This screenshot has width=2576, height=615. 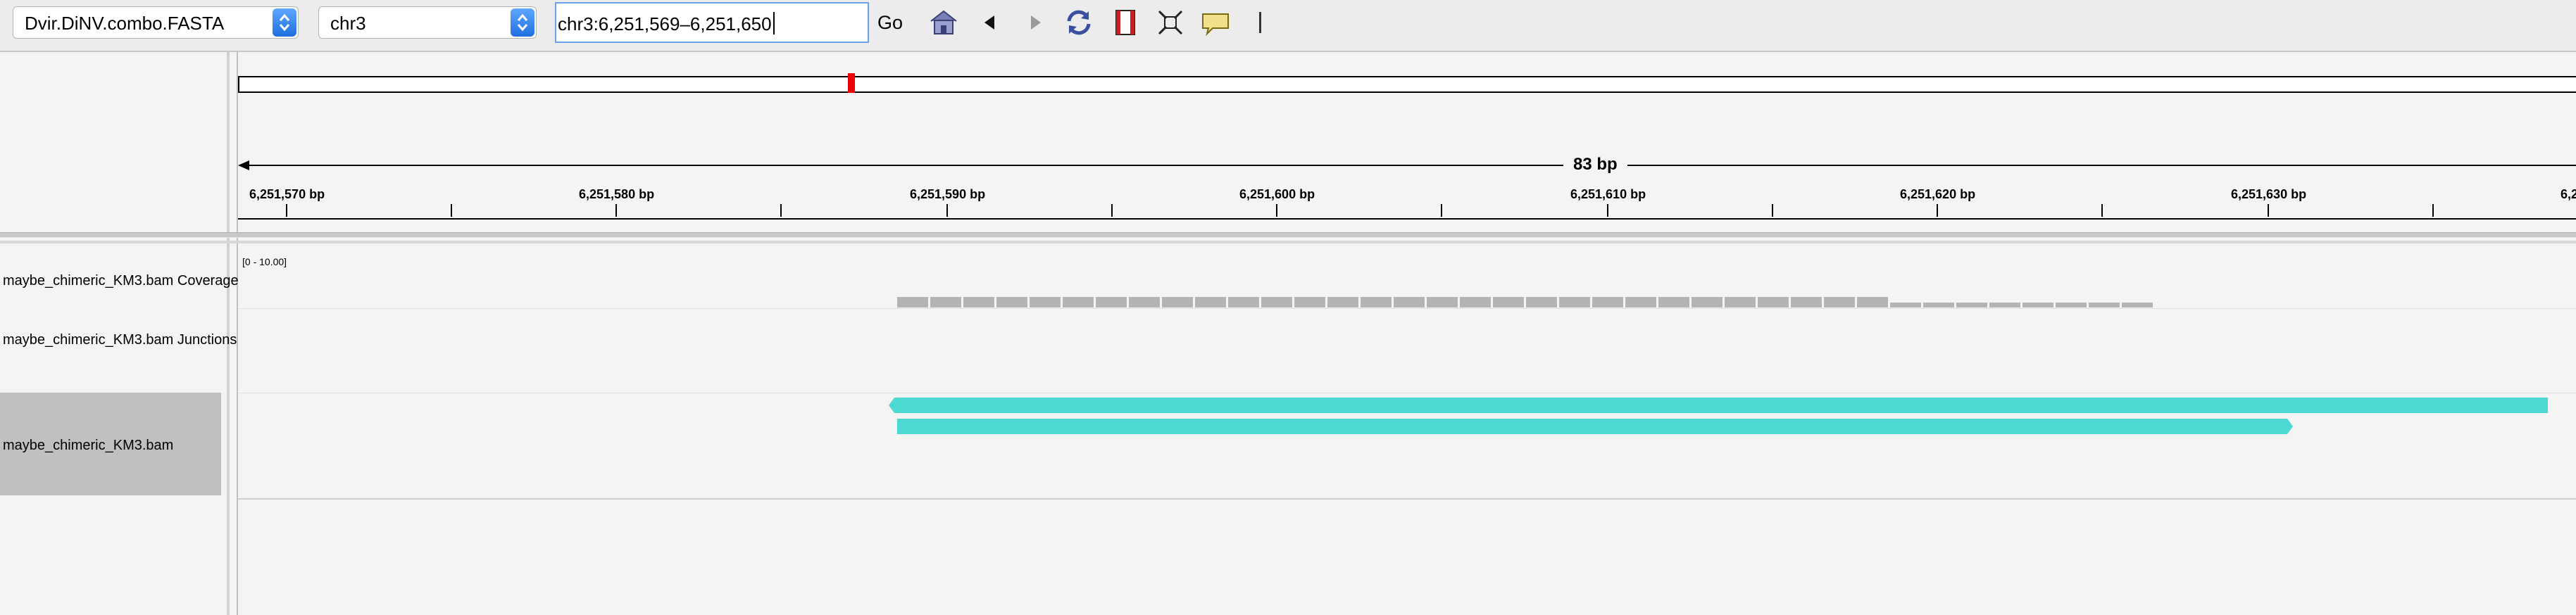 I want to click on read-alignment-reverse, so click(x=1718, y=405).